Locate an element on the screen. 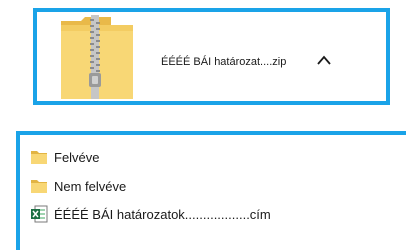  chevron-up-icon is located at coordinates (324, 60).